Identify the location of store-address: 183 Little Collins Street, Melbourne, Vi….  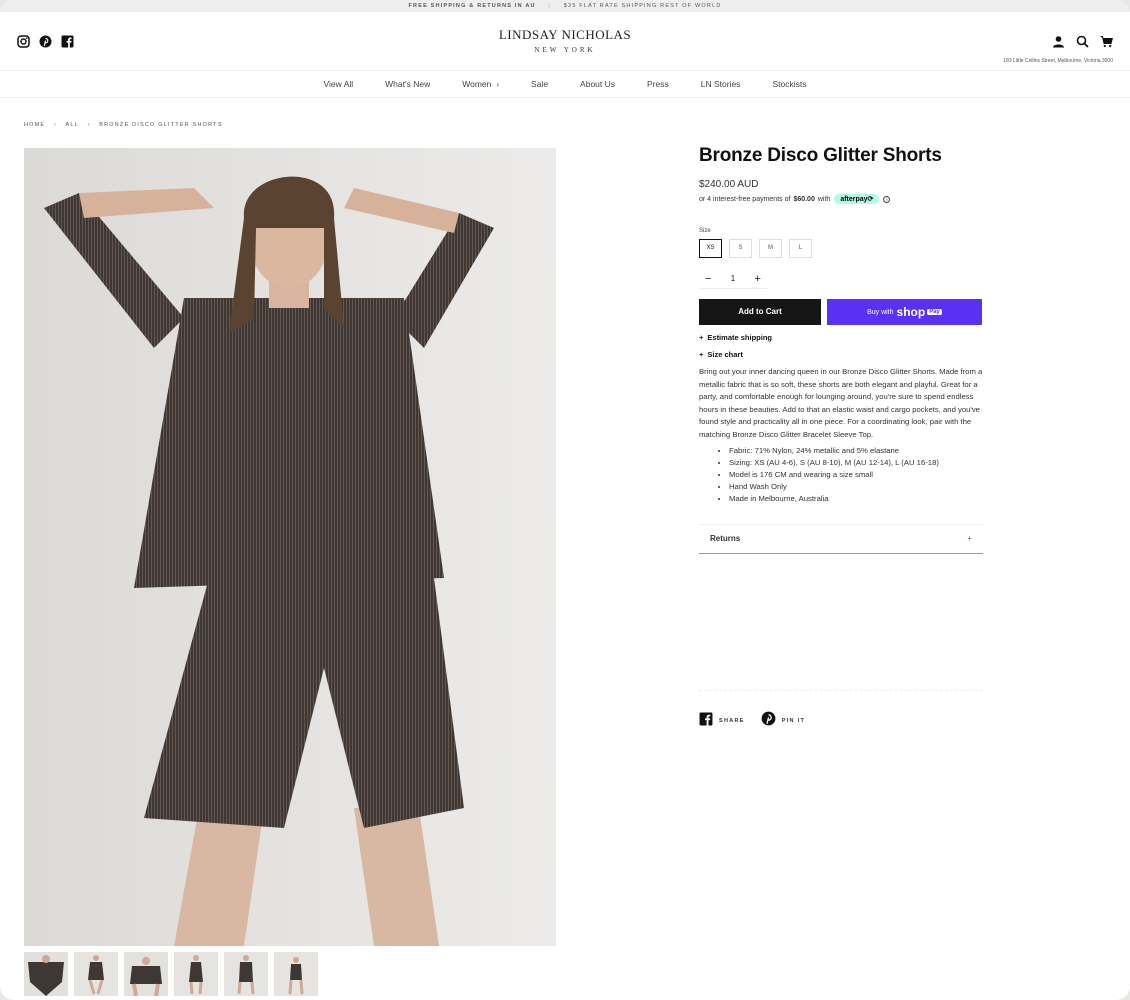
(1058, 61).